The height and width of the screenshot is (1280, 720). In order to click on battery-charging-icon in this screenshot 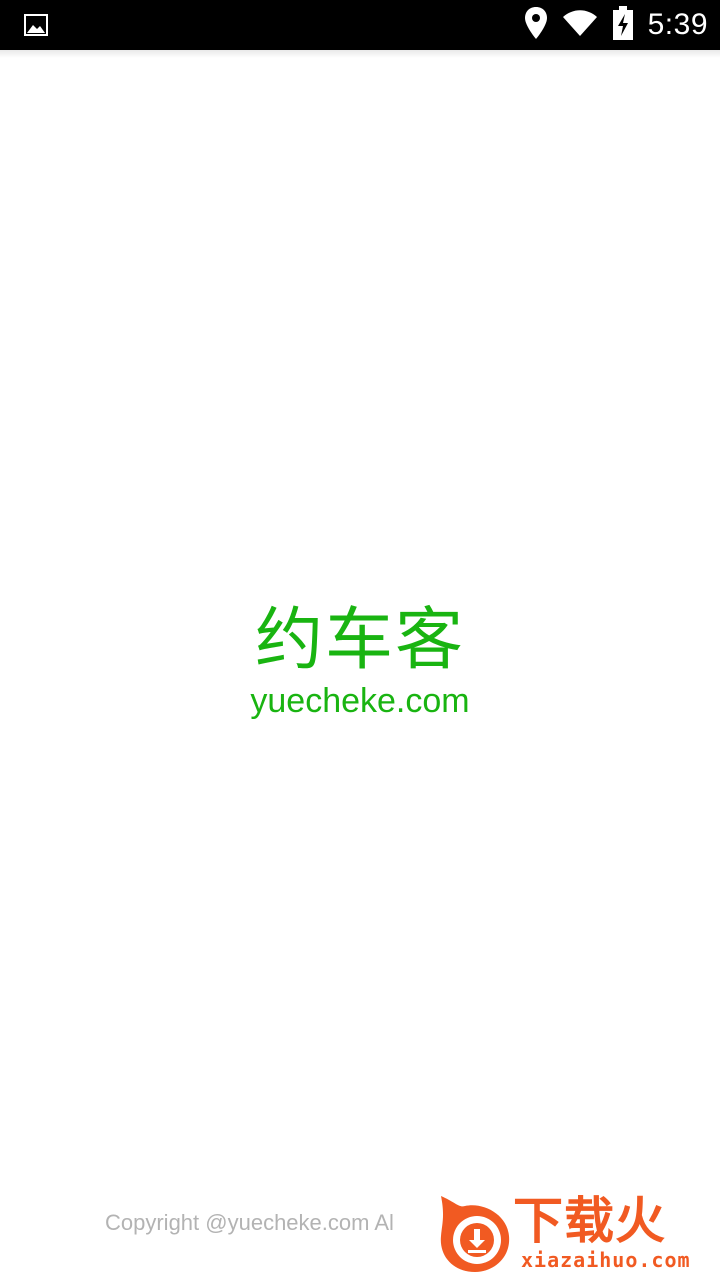, I will do `click(623, 25)`.